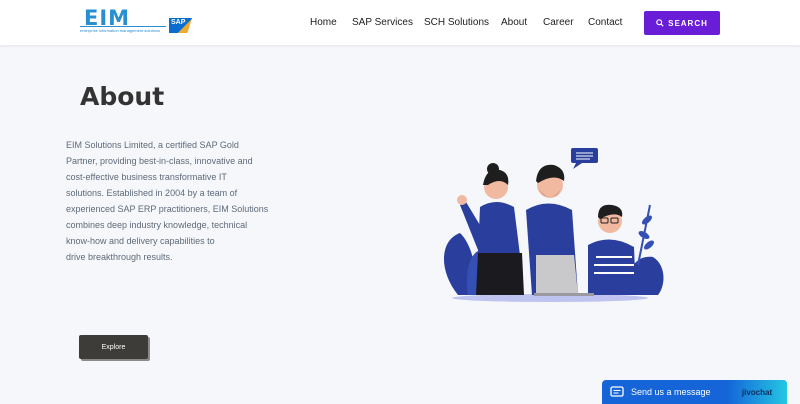 This screenshot has height=404, width=800. What do you see at coordinates (456, 22) in the screenshot?
I see `nav-item-sch-solutions: SCH Solutions` at bounding box center [456, 22].